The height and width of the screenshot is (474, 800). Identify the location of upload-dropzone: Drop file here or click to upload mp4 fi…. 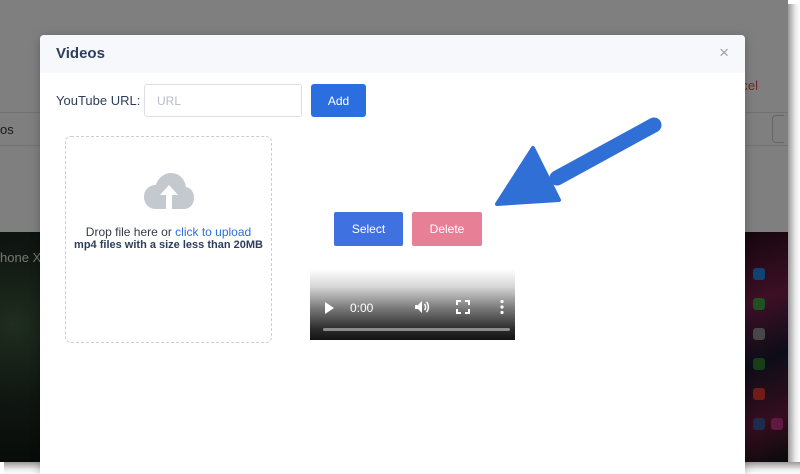
(168, 239).